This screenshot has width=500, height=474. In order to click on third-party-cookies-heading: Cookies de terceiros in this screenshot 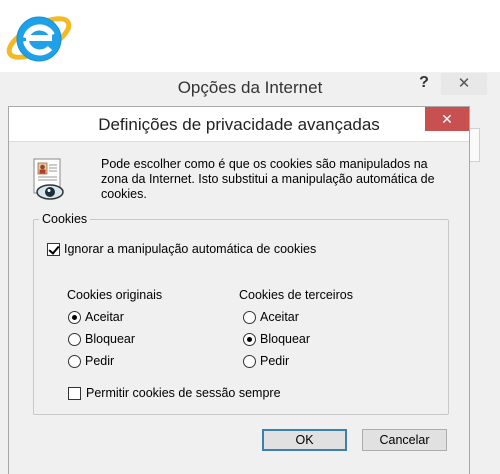, I will do `click(296, 295)`.